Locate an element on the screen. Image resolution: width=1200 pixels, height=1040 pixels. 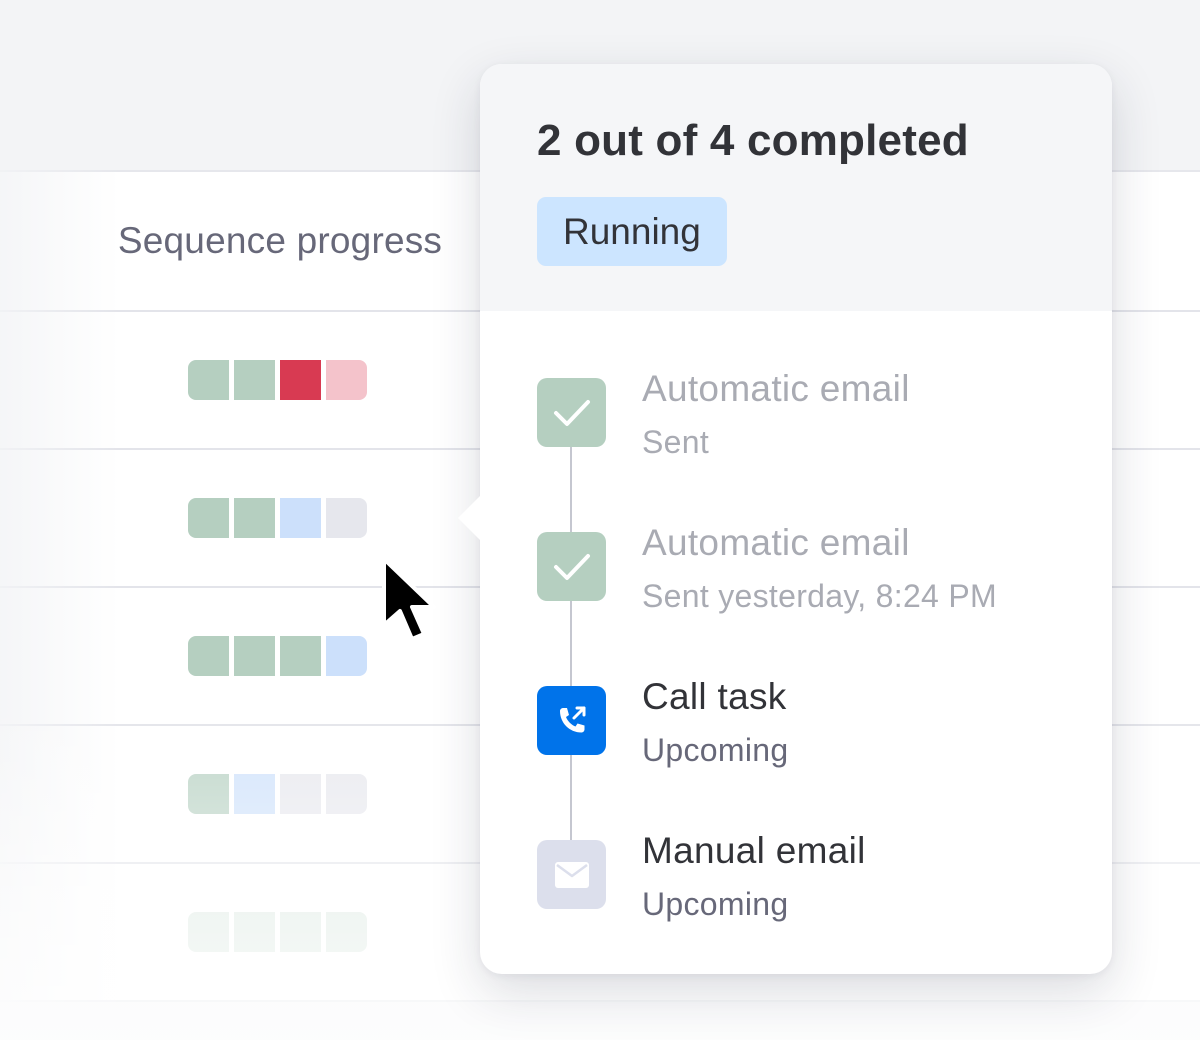
step-status: Sent yesterday, 8:24 PM is located at coordinates (819, 596).